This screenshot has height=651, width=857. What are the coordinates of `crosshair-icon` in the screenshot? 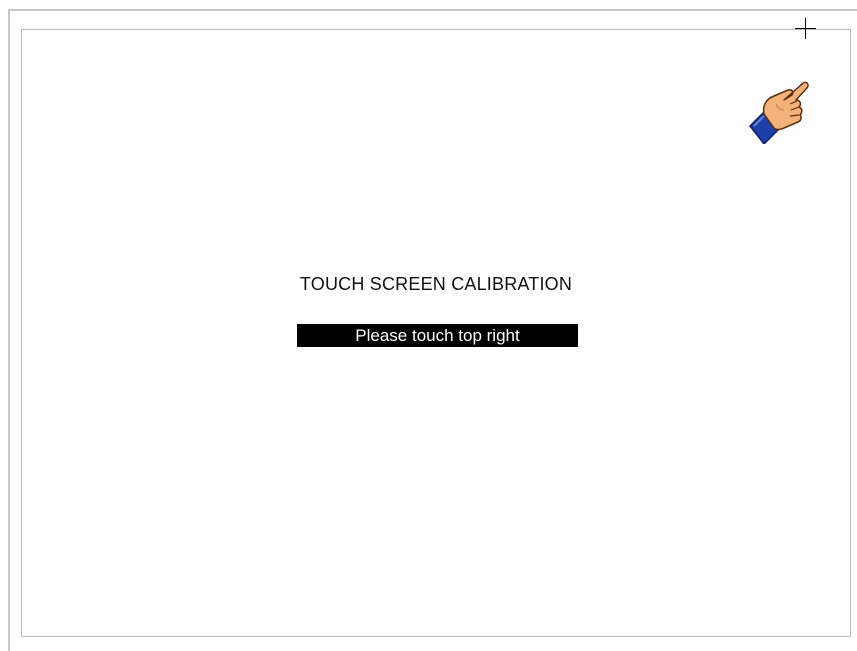 It's located at (805, 28).